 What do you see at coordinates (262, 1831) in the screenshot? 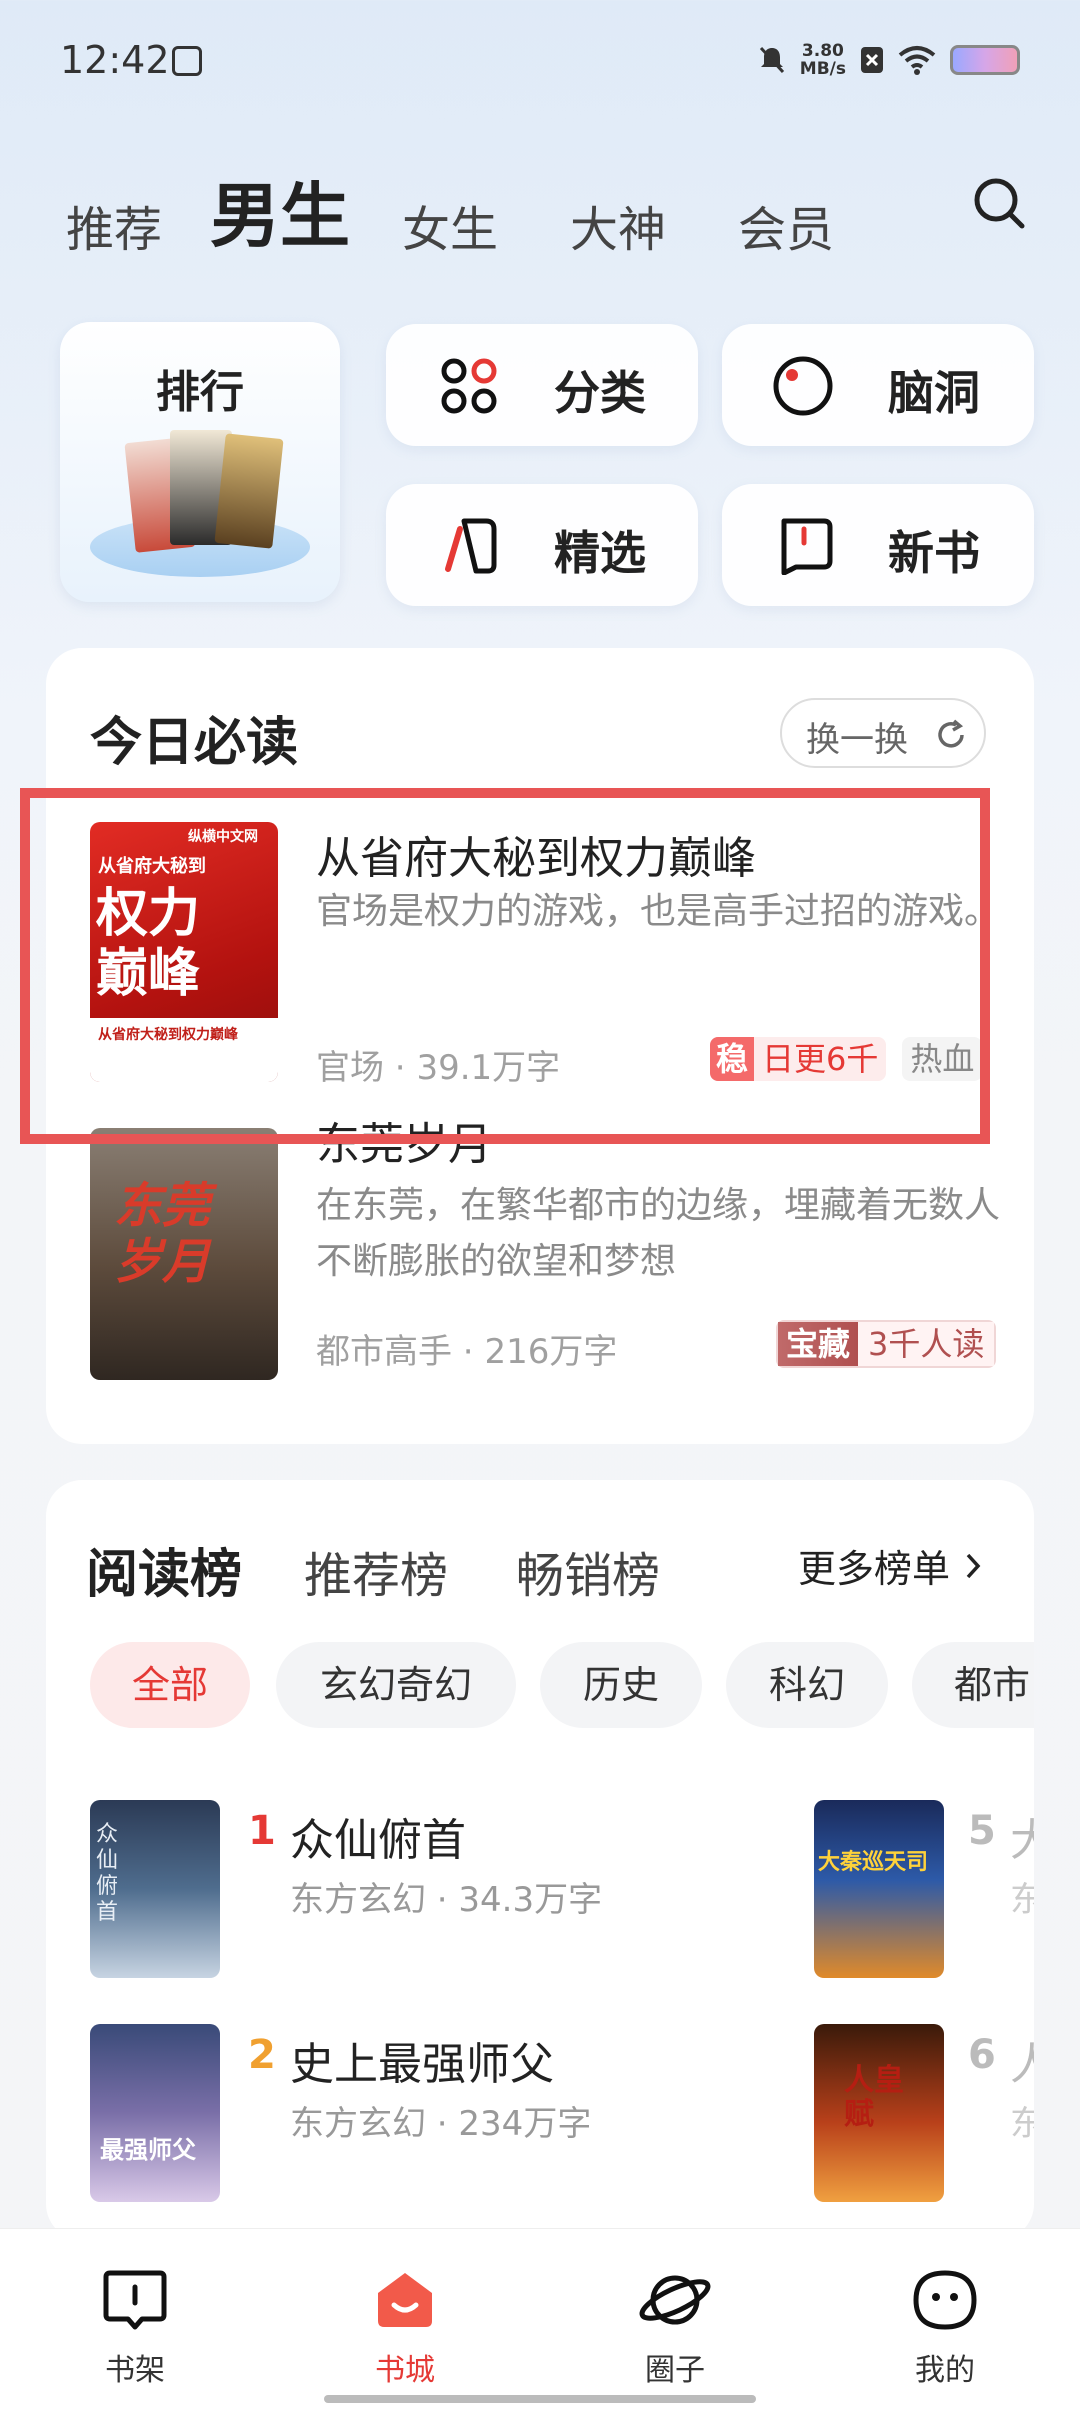
I see `rank-number: 1` at bounding box center [262, 1831].